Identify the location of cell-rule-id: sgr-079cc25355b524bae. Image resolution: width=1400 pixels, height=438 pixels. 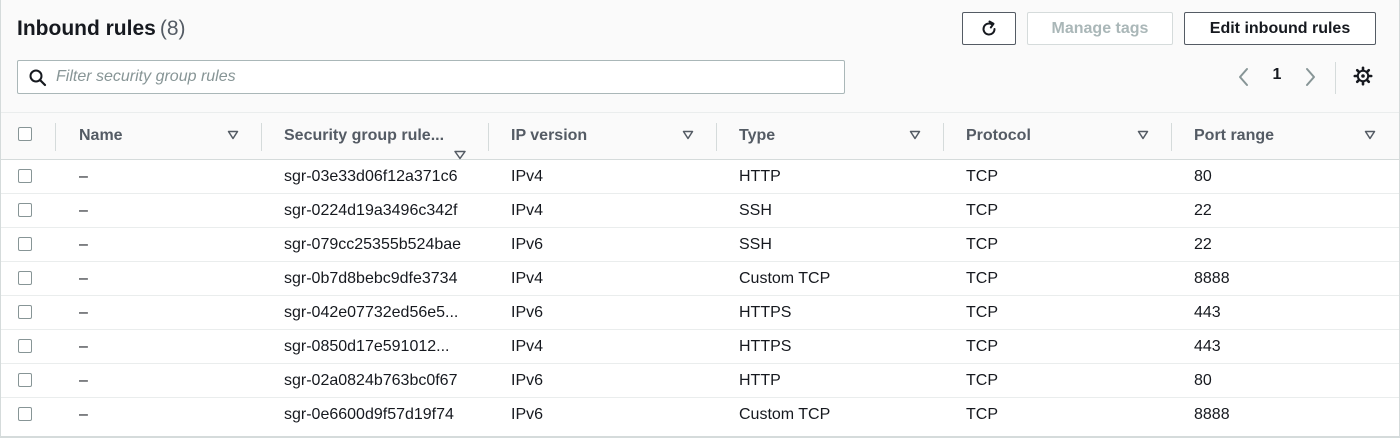
(373, 244).